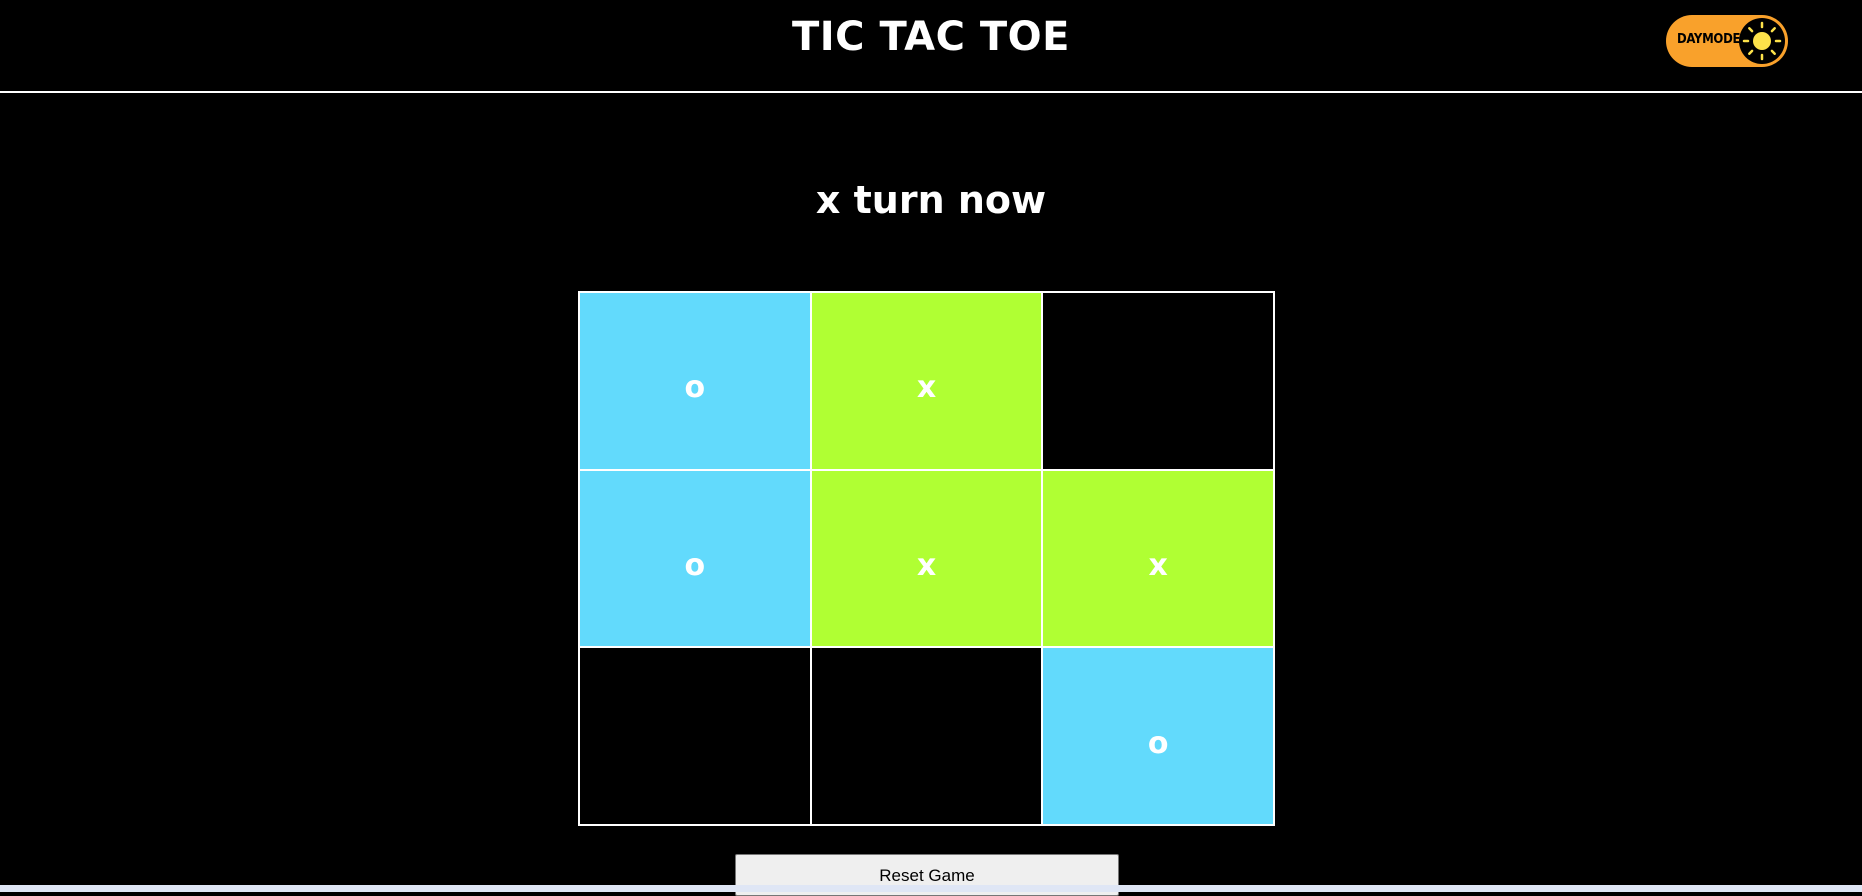  I want to click on turn-status: x turn now, so click(931, 200).